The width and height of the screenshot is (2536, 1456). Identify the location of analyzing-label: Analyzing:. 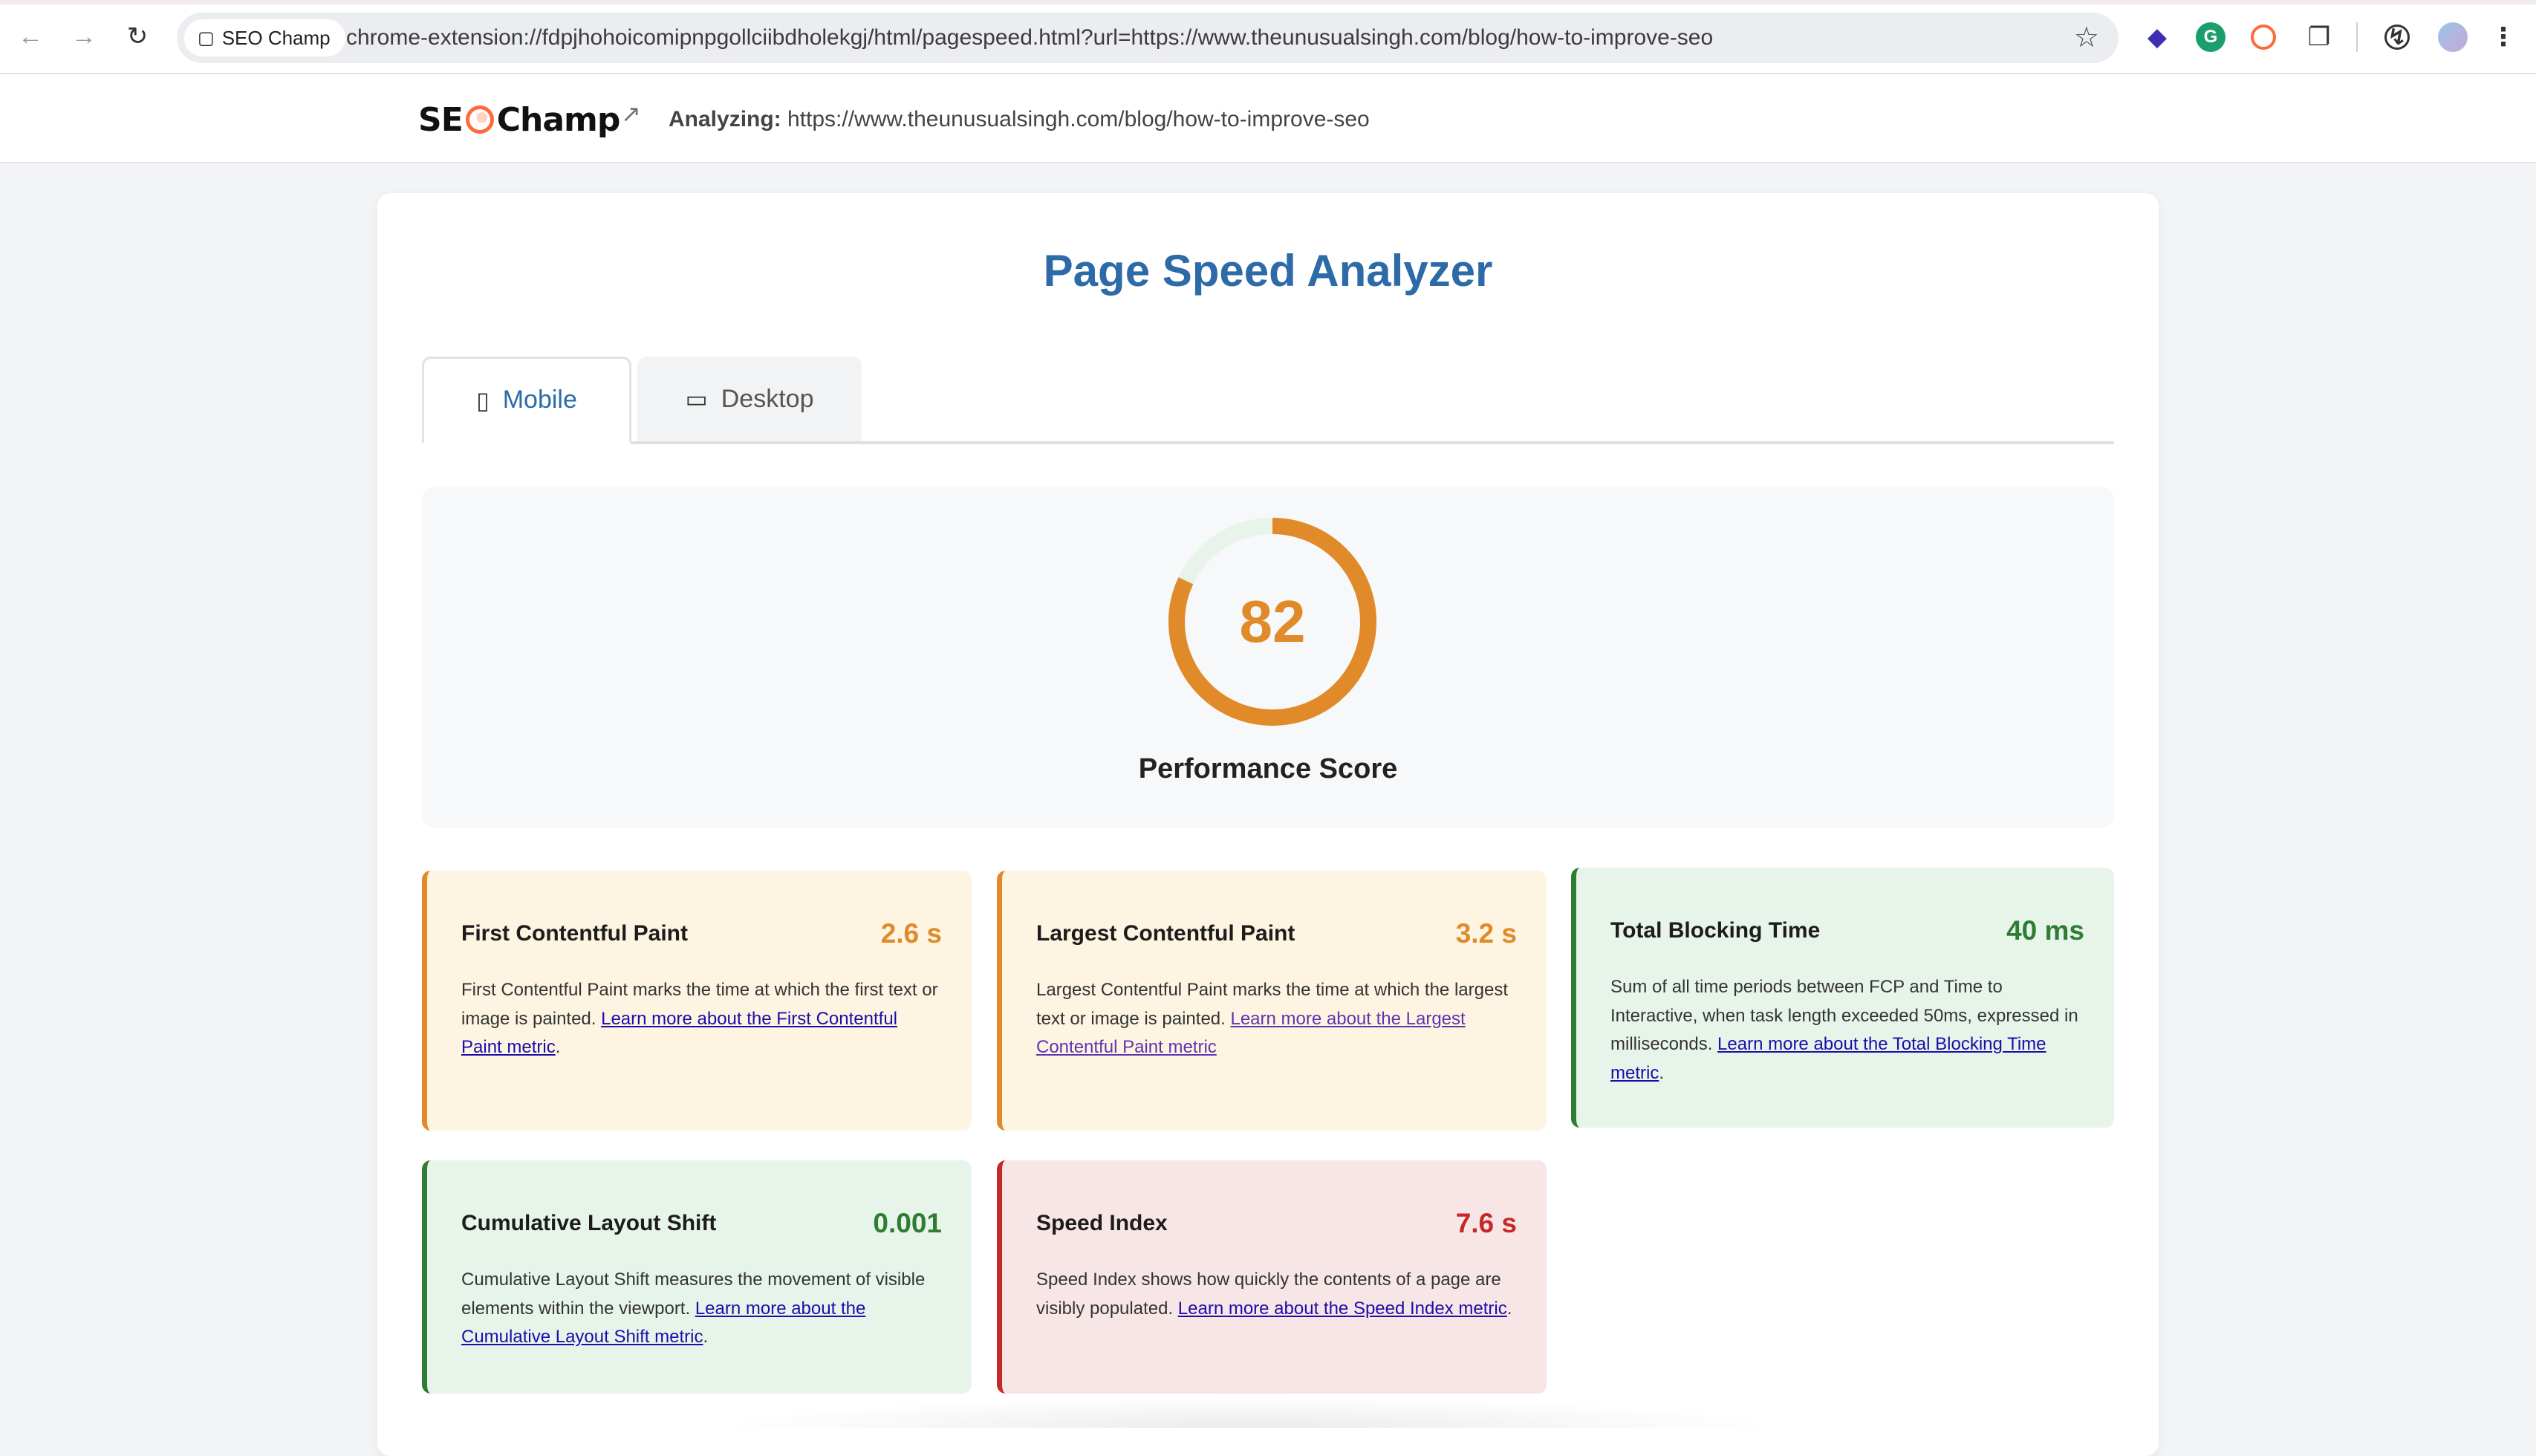
(725, 119).